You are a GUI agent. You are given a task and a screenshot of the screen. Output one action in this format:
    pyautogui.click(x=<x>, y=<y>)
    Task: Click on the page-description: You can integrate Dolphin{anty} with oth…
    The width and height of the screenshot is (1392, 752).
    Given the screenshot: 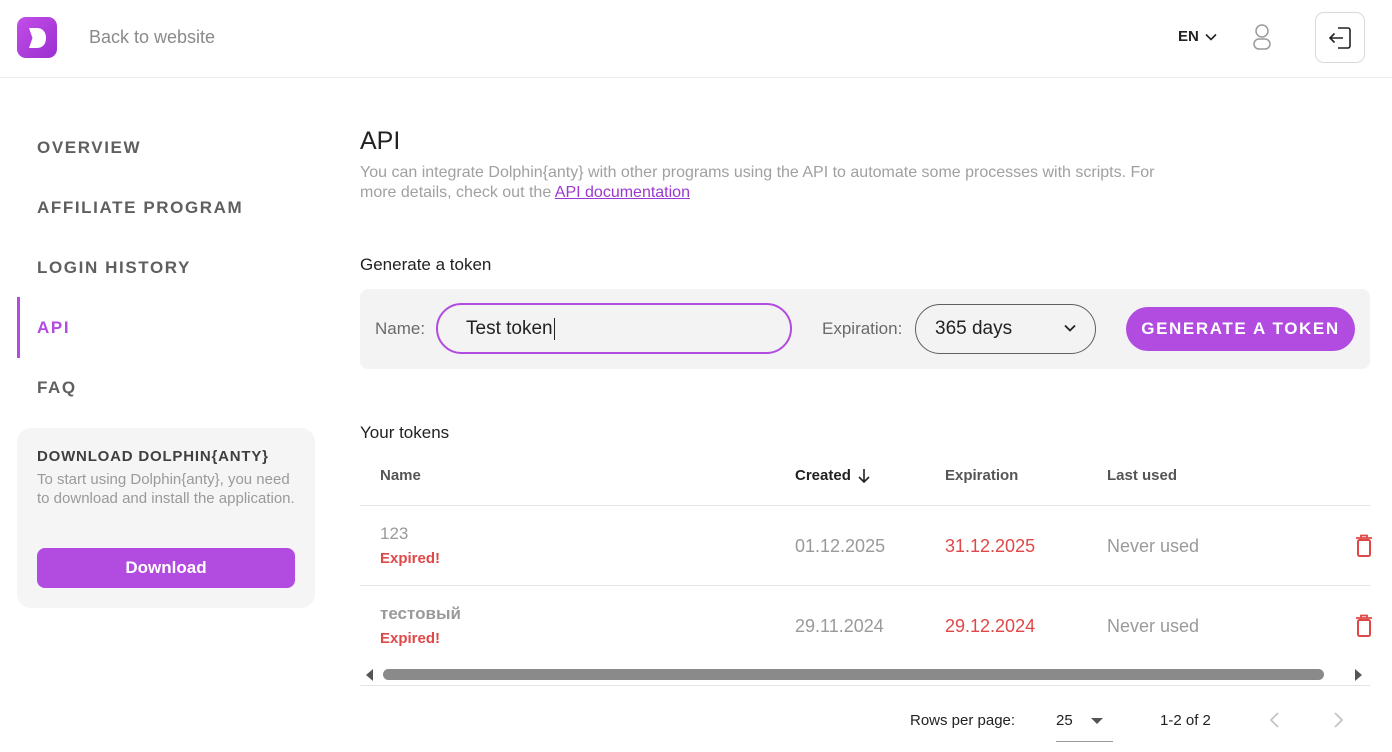 What is the action you would take?
    pyautogui.click(x=775, y=182)
    